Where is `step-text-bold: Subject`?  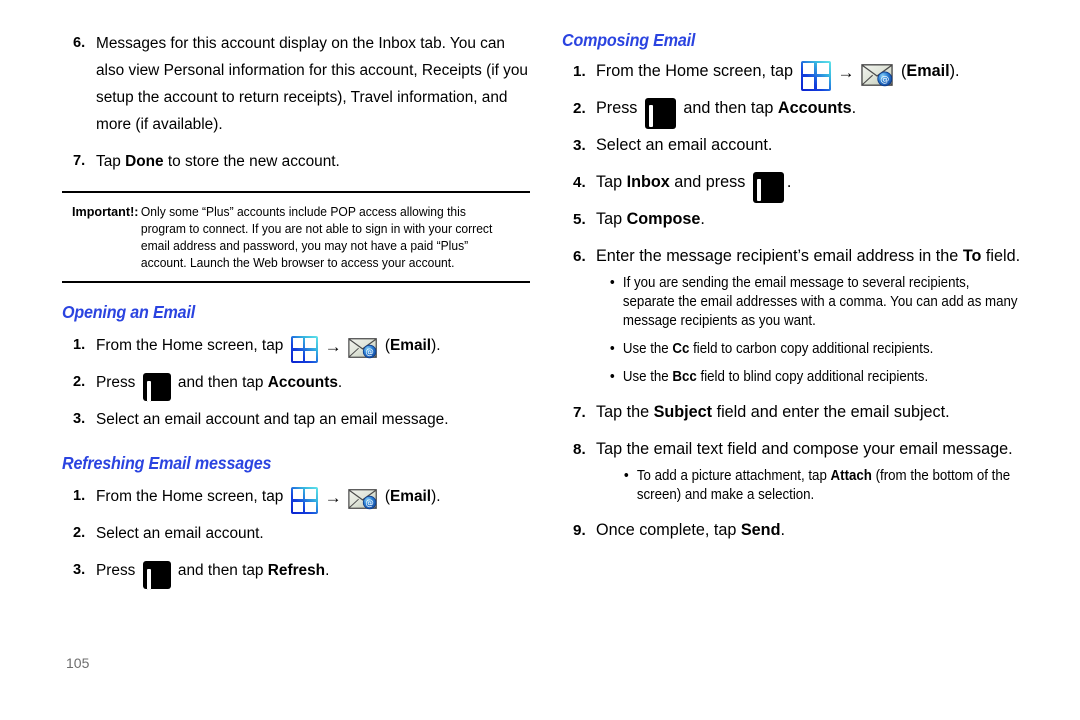
step-text-bold: Subject is located at coordinates (683, 412).